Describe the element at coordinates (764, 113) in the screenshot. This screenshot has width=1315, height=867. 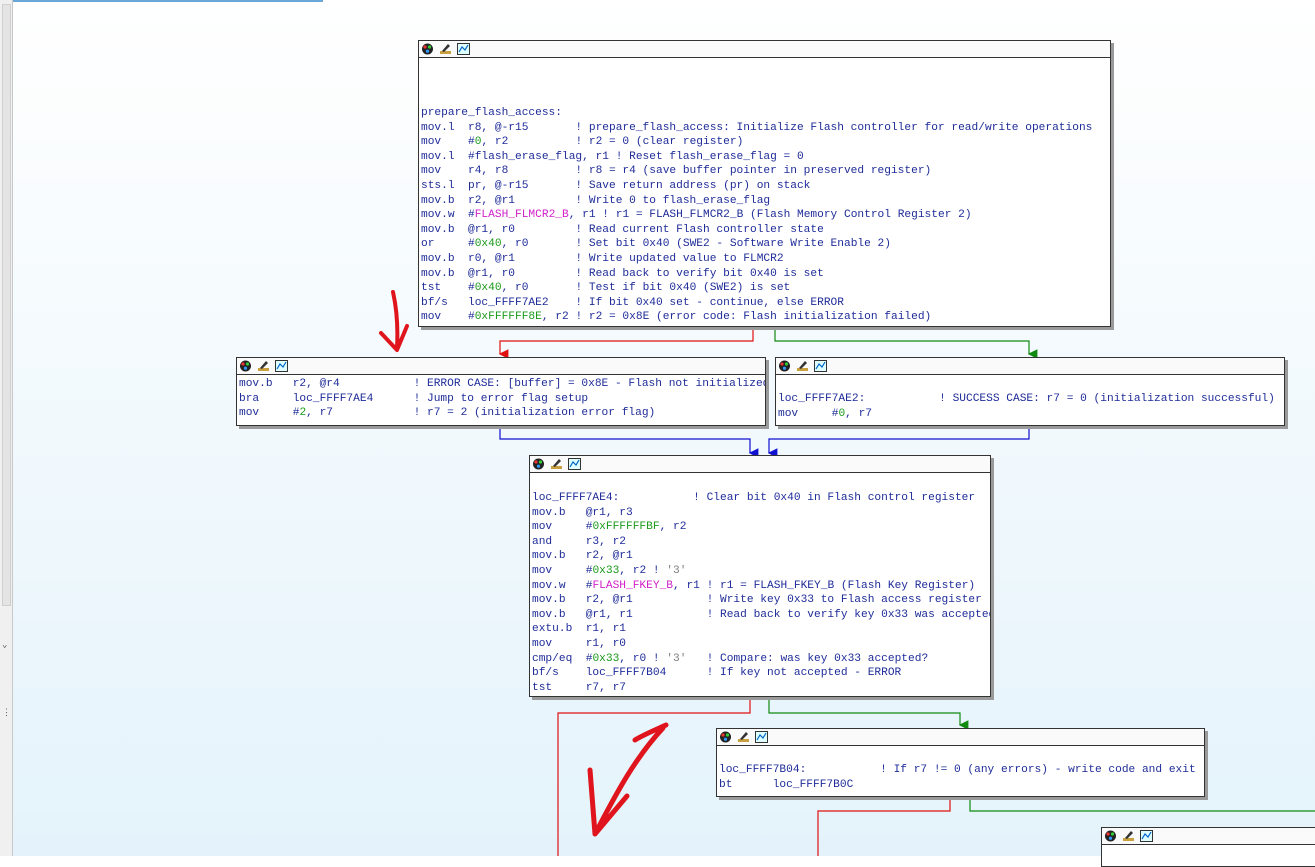
I see `code-label: prepare_flash_access:` at that location.